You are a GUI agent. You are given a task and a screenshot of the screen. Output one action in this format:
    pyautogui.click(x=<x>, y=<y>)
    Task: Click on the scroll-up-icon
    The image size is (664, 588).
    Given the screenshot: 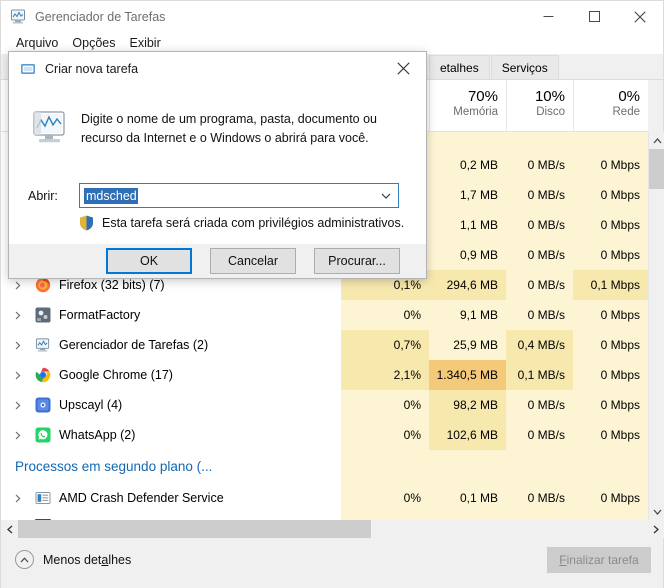 What is the action you would take?
    pyautogui.click(x=656, y=140)
    